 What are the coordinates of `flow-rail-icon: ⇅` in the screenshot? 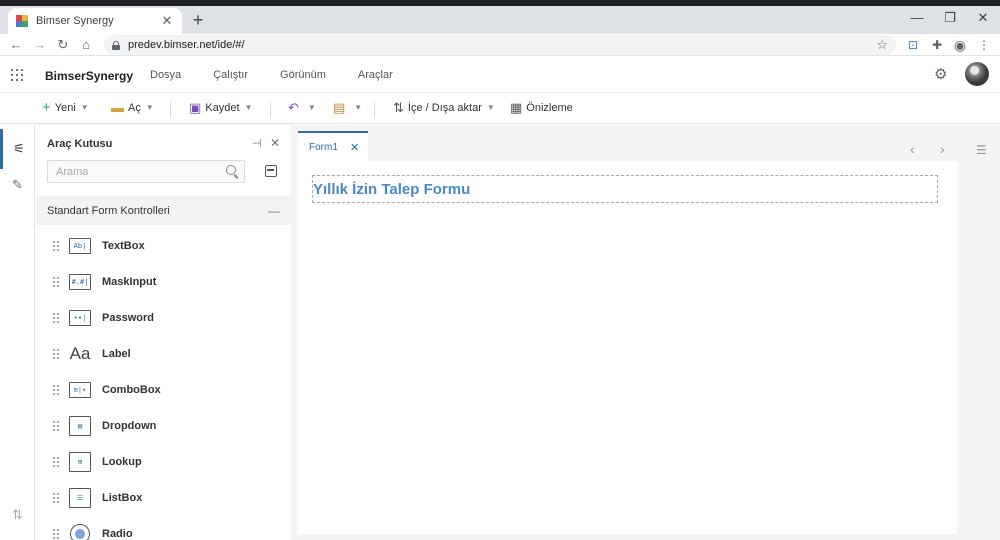 It's located at (17, 515).